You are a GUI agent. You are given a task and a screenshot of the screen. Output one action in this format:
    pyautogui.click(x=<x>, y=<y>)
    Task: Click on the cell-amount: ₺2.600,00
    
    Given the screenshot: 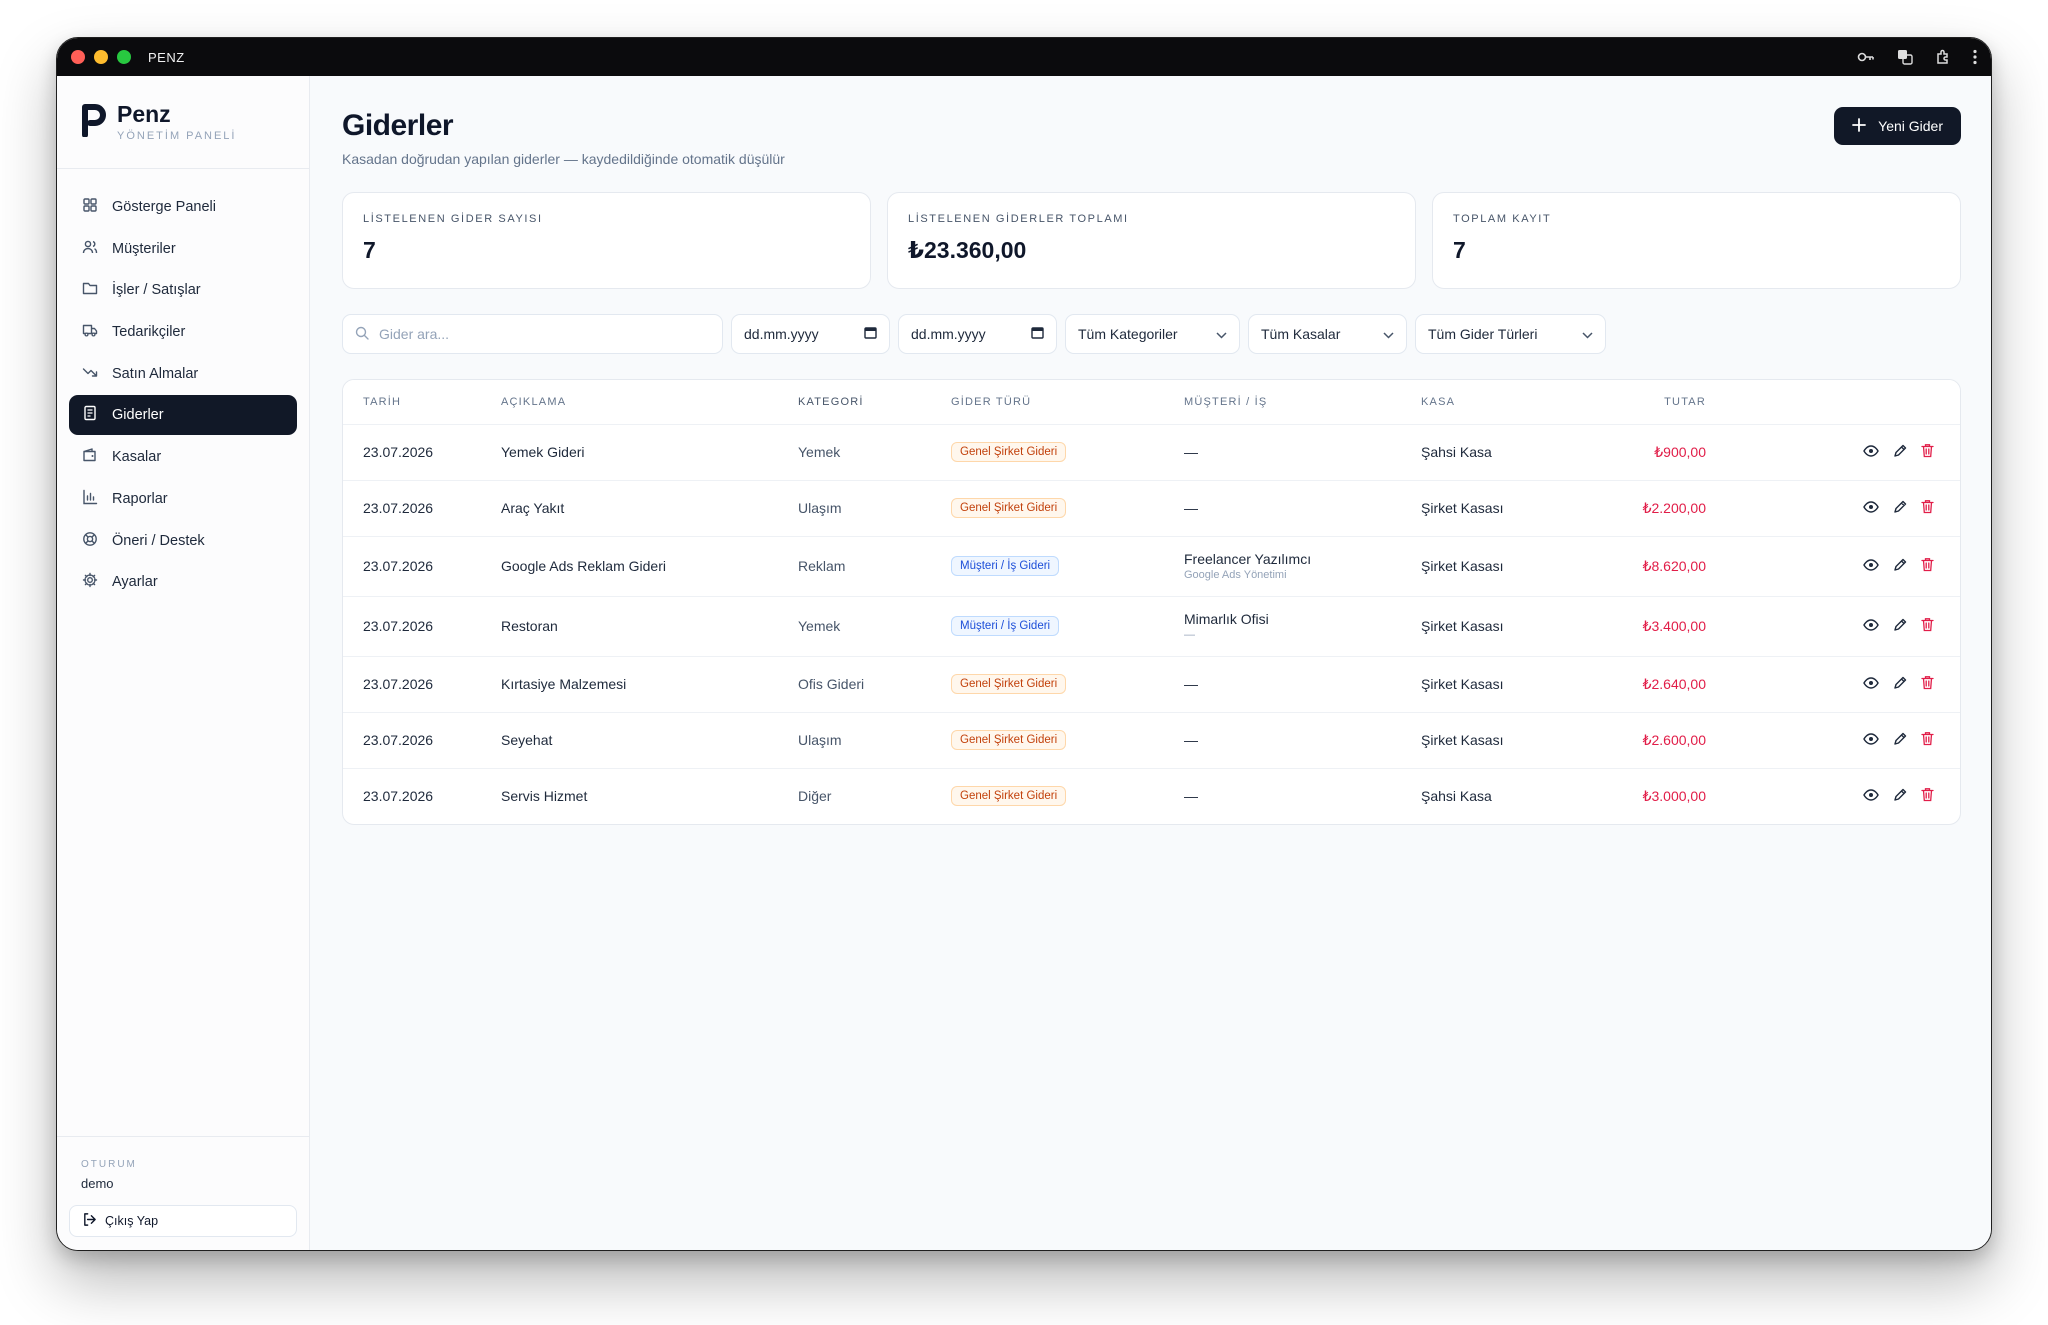 What is the action you would take?
    pyautogui.click(x=1638, y=739)
    